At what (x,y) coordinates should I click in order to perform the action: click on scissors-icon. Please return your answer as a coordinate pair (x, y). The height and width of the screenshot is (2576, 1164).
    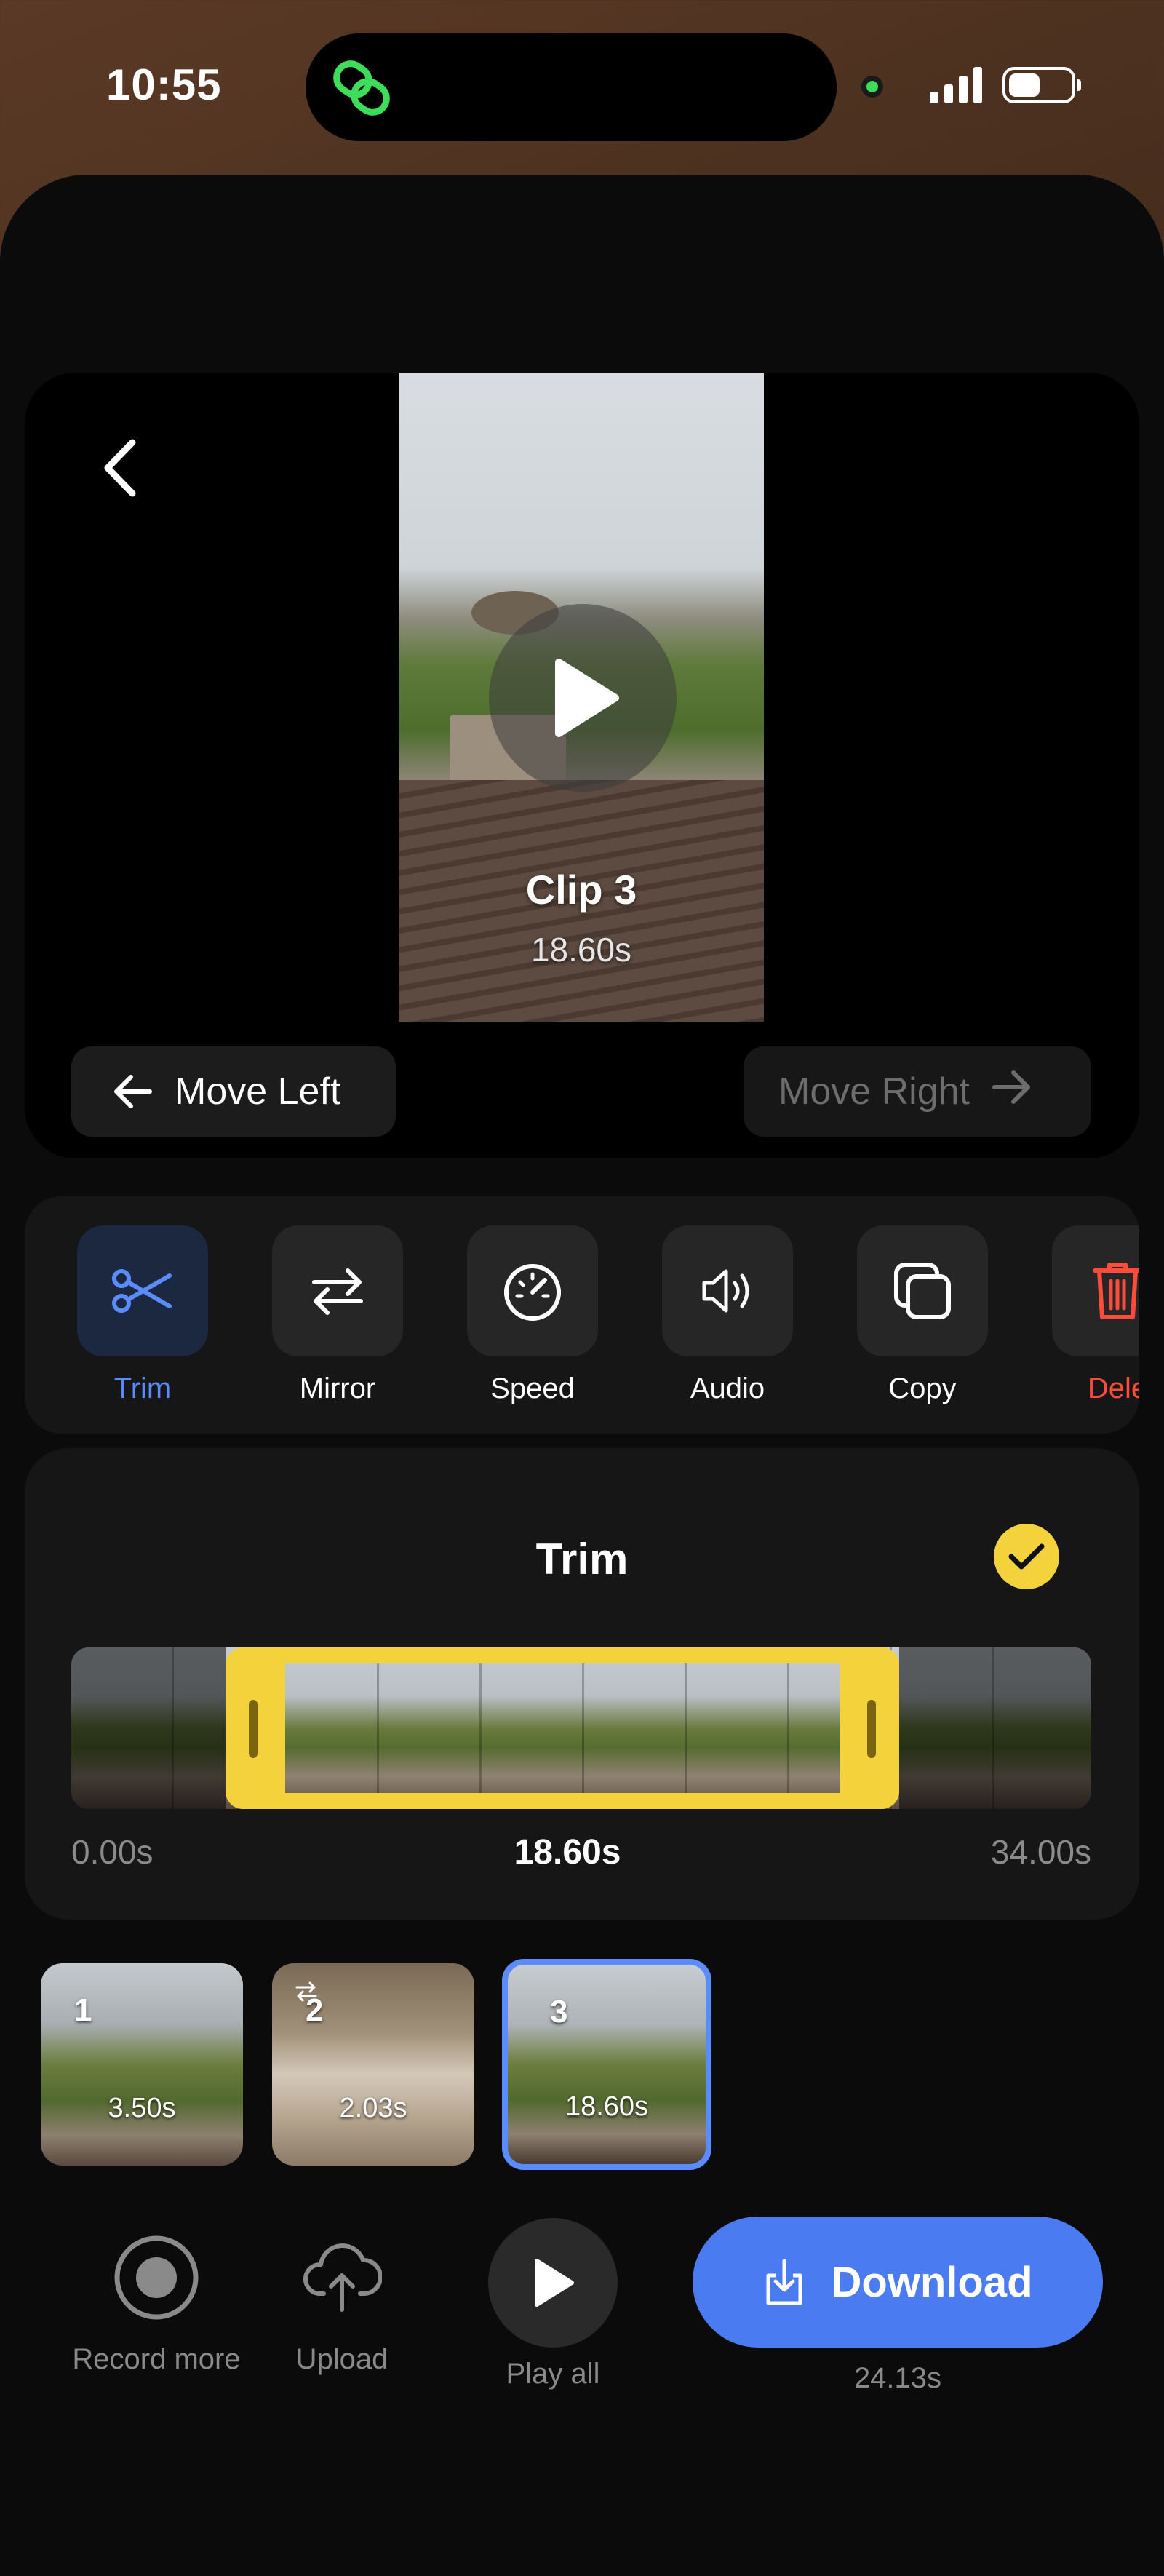
    Looking at the image, I should click on (142, 1291).